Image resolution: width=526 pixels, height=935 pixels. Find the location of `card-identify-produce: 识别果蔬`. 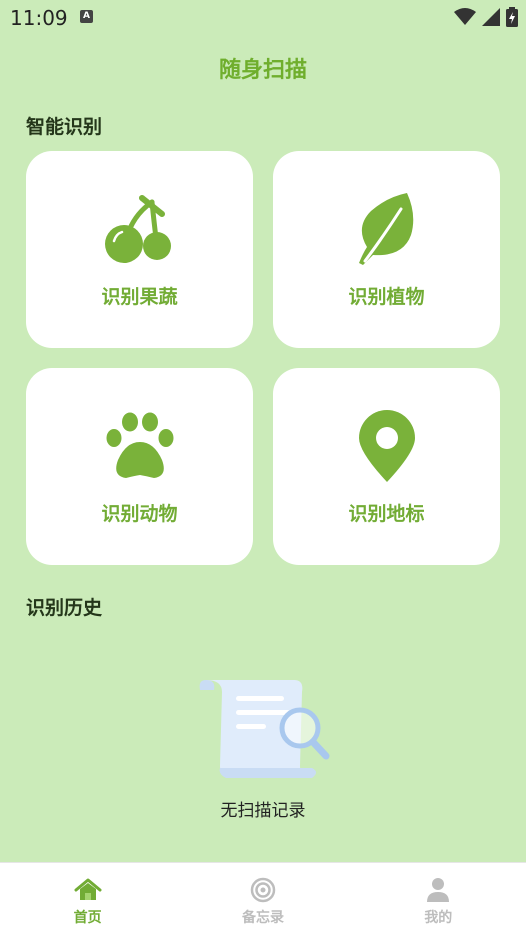

card-identify-produce: 识别果蔬 is located at coordinates (139, 249).